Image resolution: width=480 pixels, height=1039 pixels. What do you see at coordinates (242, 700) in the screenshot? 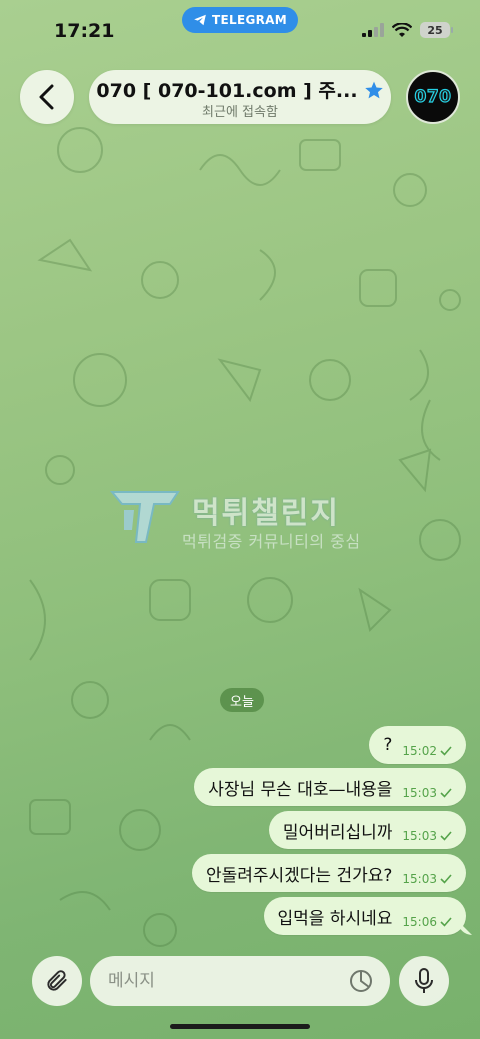
I see `date-separator: 오늘` at bounding box center [242, 700].